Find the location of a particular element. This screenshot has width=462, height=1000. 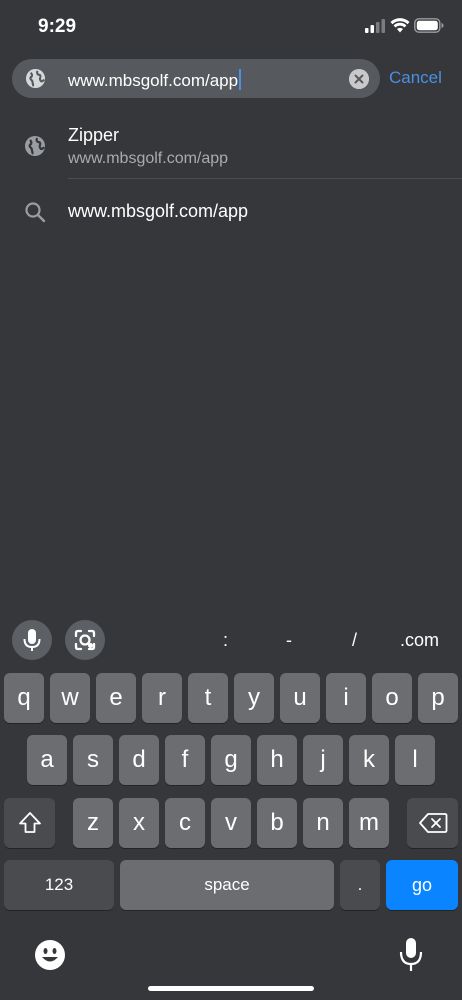

period-key: . is located at coordinates (360, 885).